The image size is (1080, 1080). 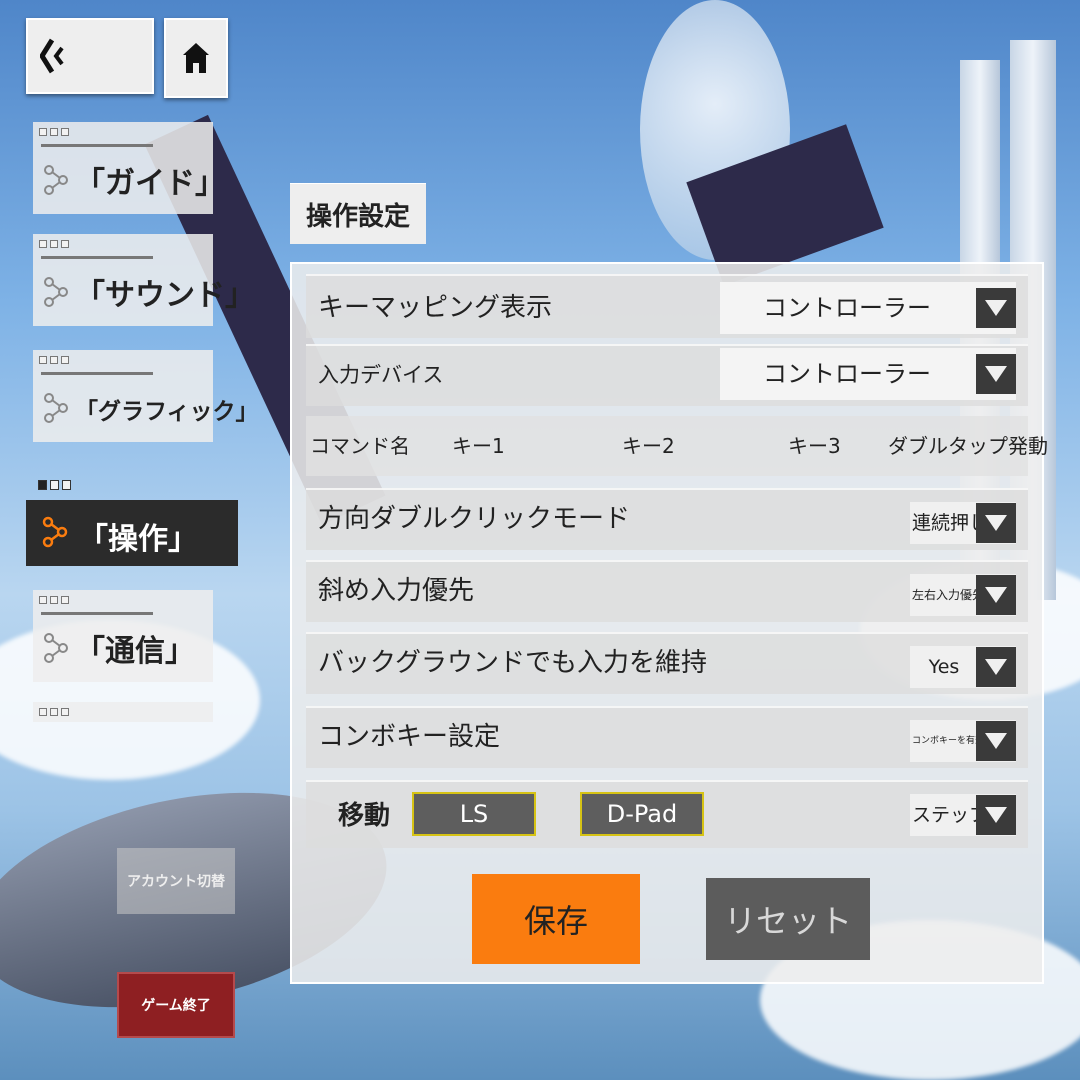 I want to click on header-key2: キー2, so click(x=648, y=446).